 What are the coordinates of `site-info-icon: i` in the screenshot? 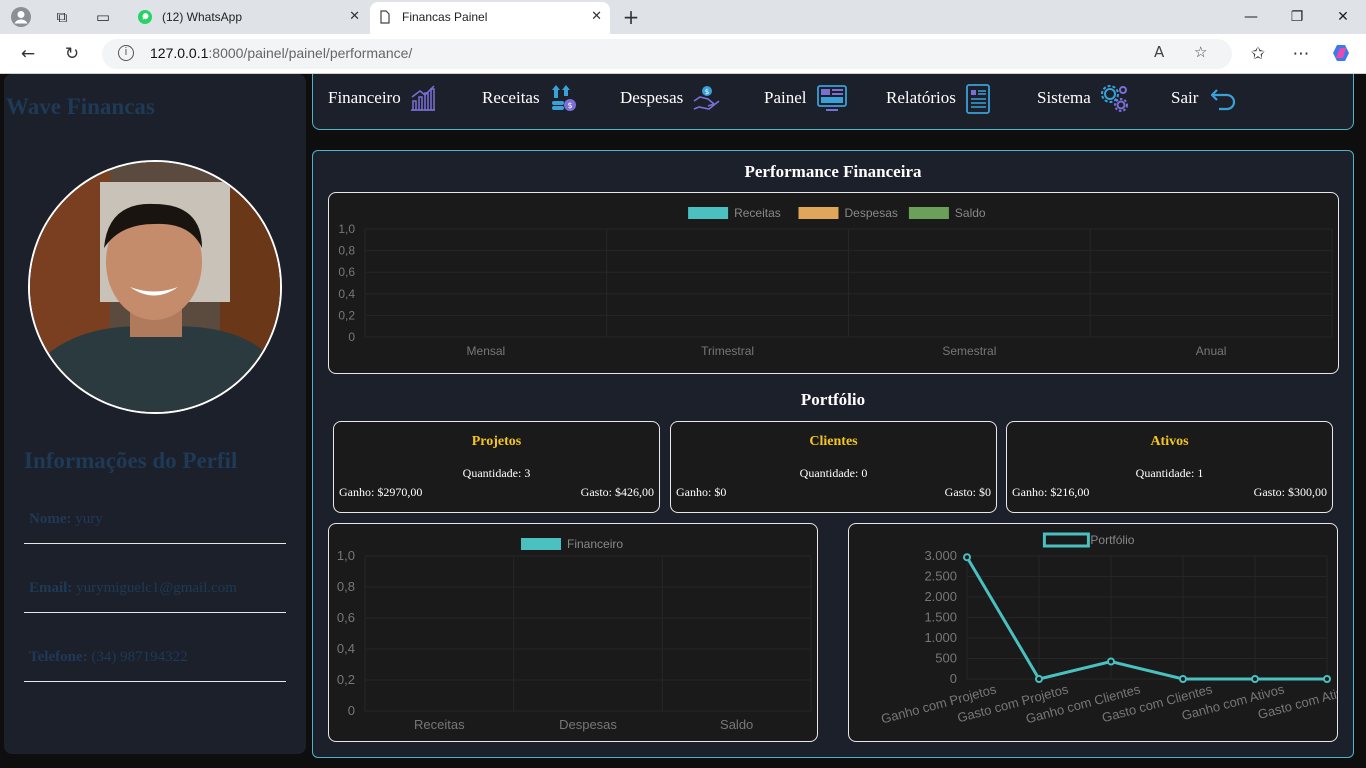 It's located at (126, 53).